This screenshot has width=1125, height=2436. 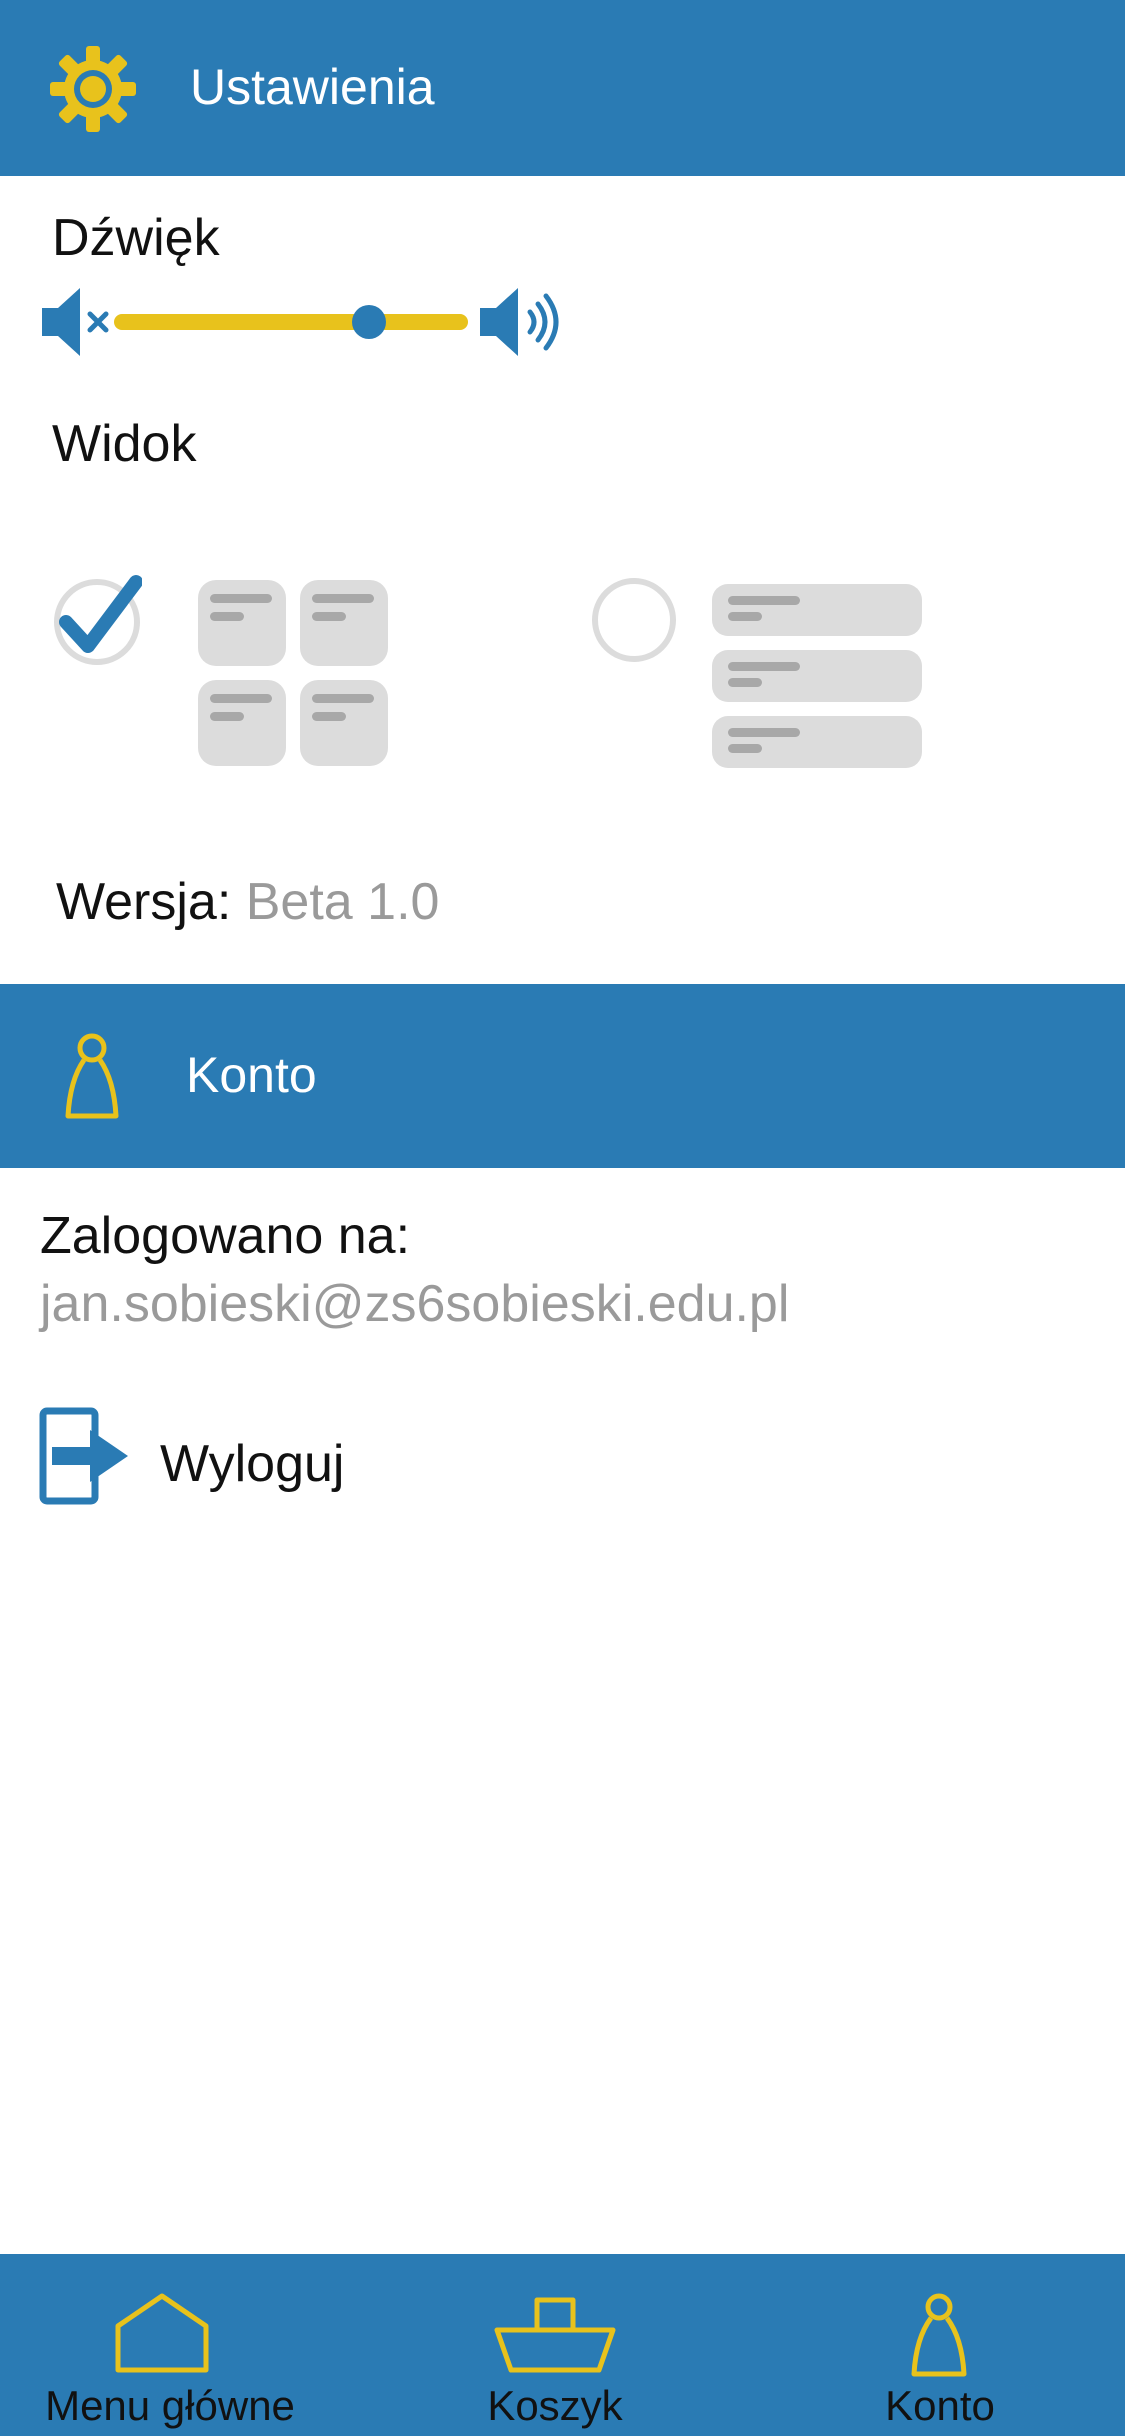 I want to click on version-label: Wersja:, so click(x=144, y=902).